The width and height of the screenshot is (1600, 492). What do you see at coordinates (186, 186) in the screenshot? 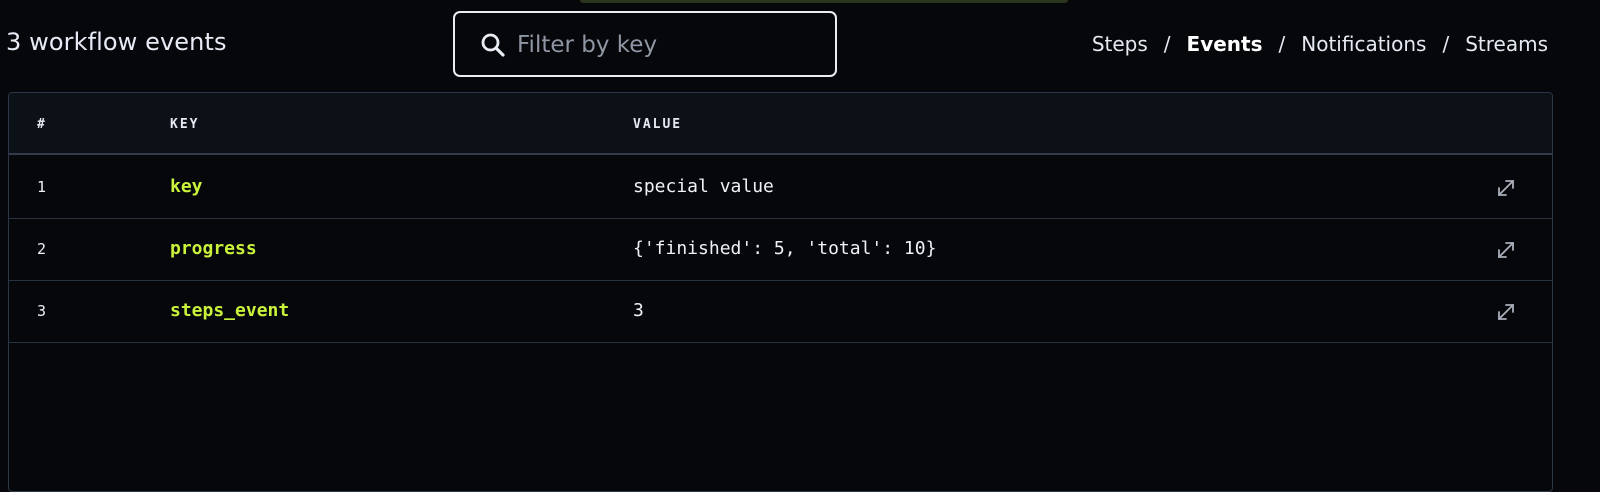
I see `row-key: key` at bounding box center [186, 186].